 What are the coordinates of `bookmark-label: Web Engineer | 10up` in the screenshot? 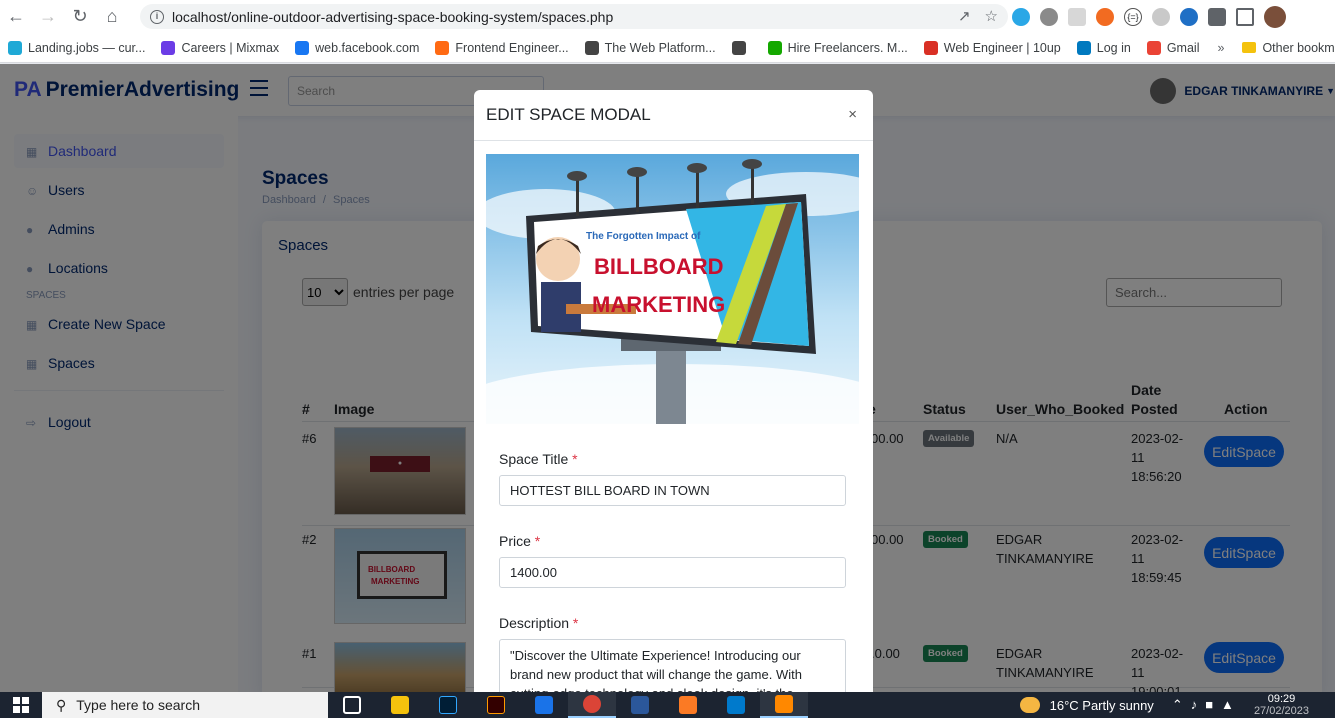 It's located at (1002, 47).